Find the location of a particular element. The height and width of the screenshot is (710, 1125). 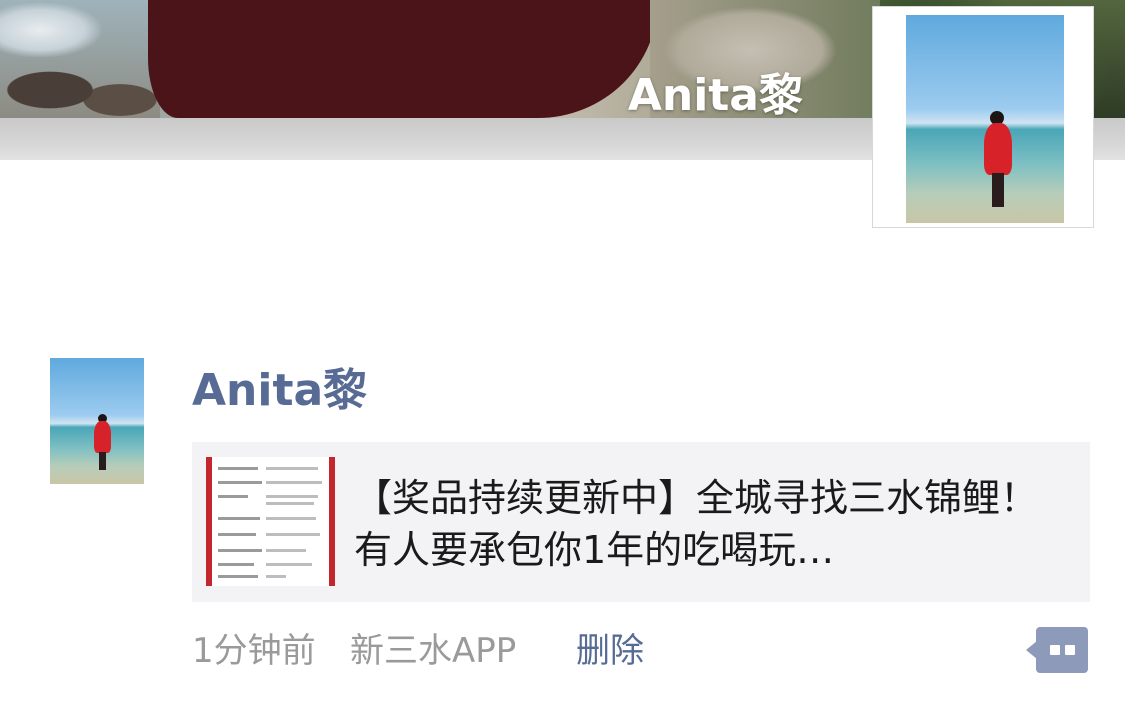

profile-avatar is located at coordinates (983, 117).